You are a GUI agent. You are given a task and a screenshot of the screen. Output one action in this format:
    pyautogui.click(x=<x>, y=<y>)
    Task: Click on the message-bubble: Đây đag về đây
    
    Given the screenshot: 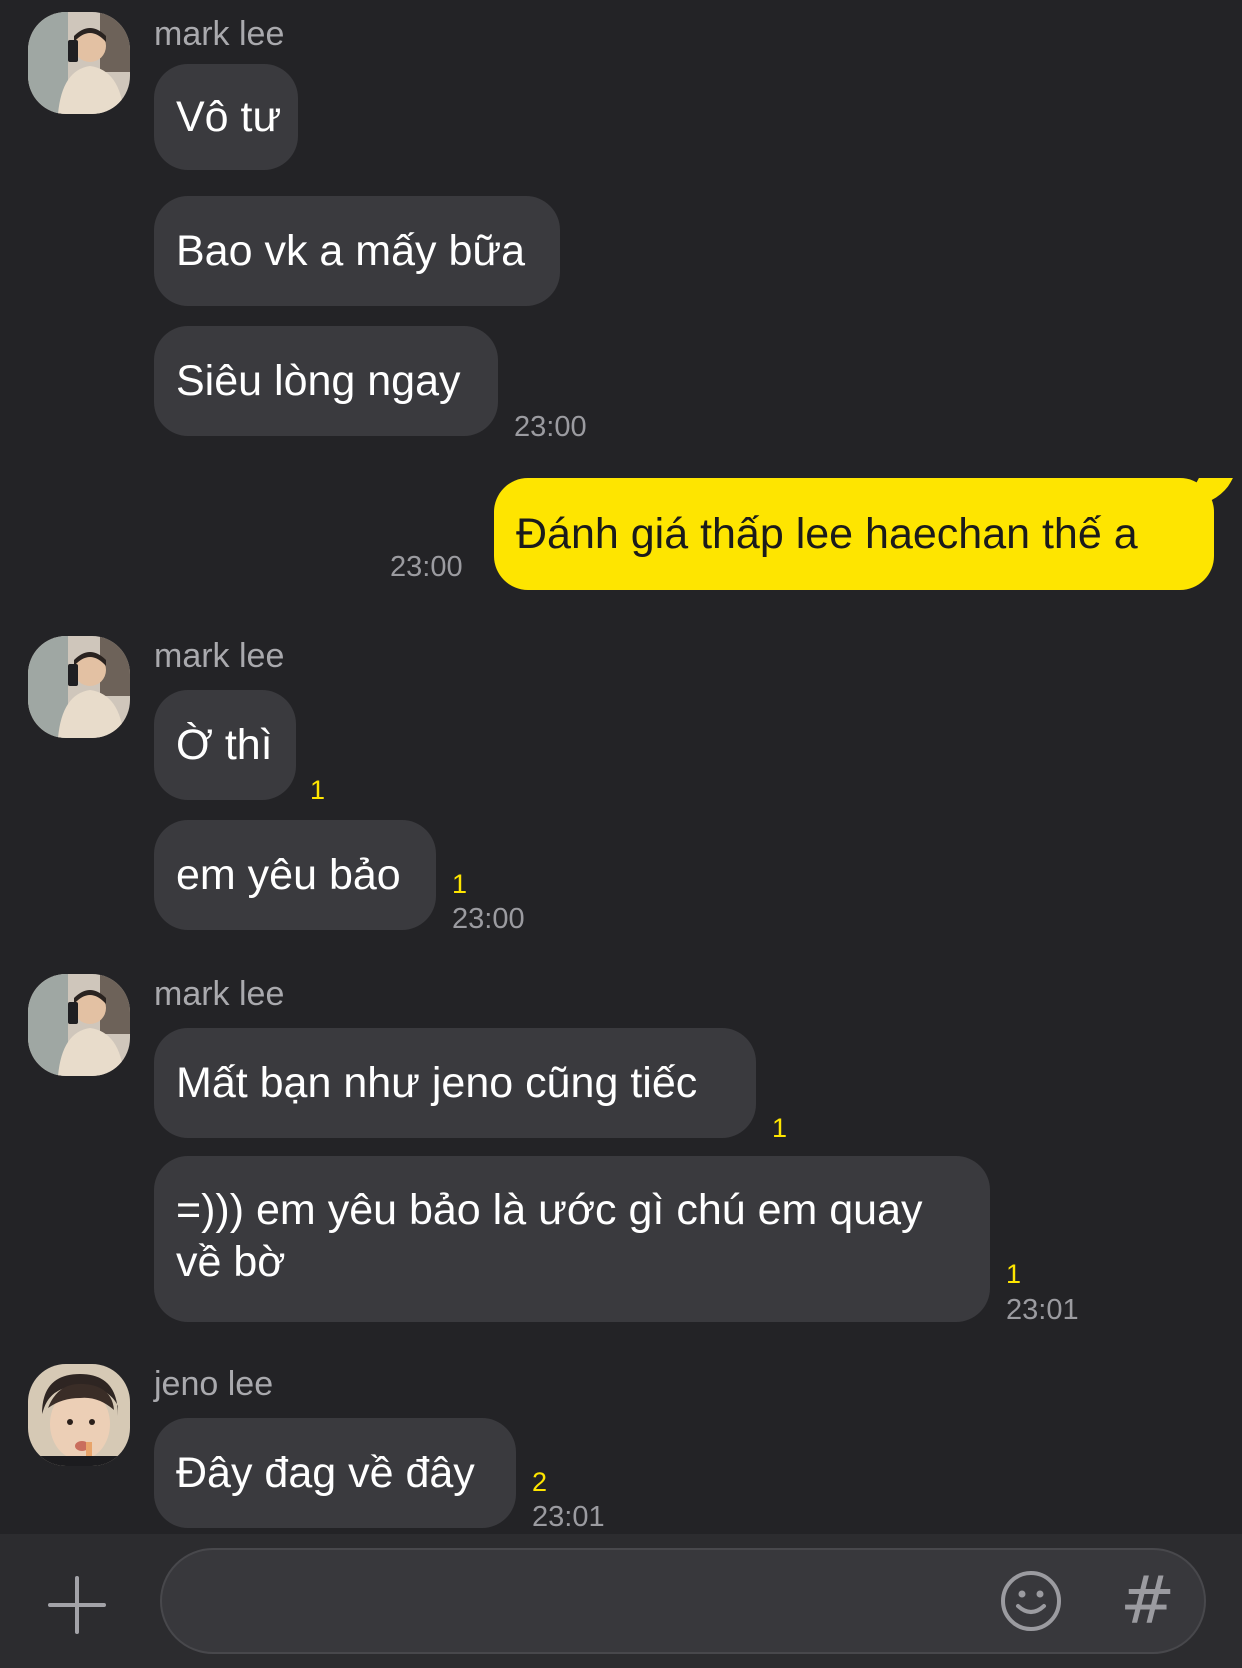 What is the action you would take?
    pyautogui.click(x=335, y=1473)
    